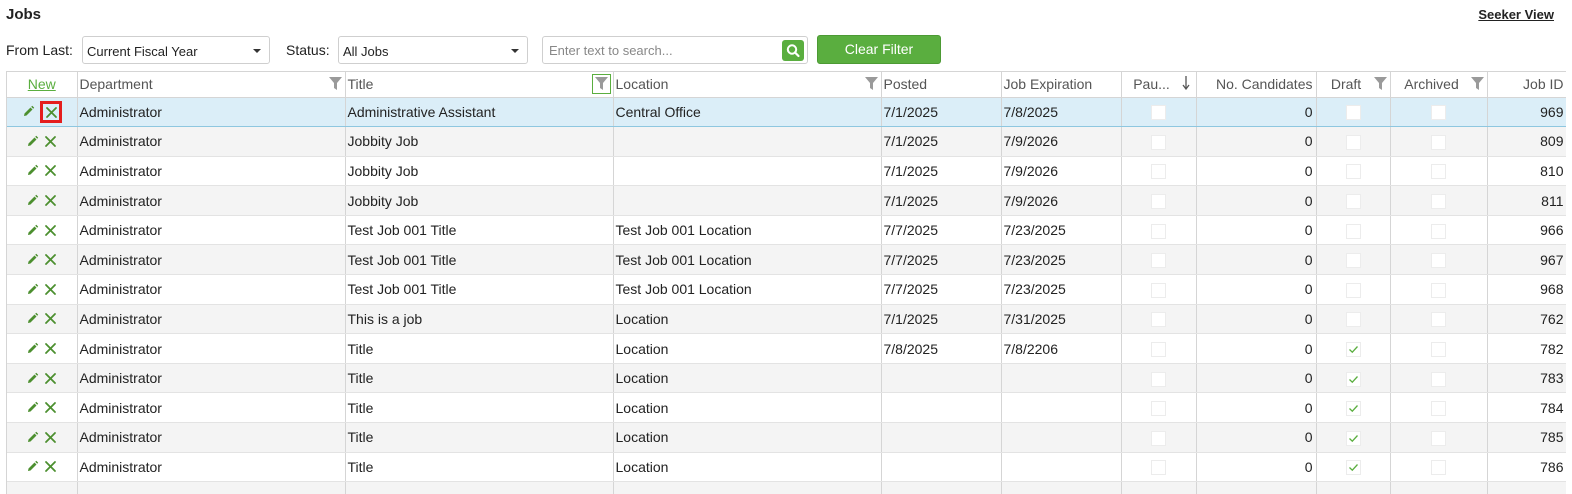 This screenshot has width=1572, height=494. What do you see at coordinates (479, 85) in the screenshot?
I see `column-title: Title` at bounding box center [479, 85].